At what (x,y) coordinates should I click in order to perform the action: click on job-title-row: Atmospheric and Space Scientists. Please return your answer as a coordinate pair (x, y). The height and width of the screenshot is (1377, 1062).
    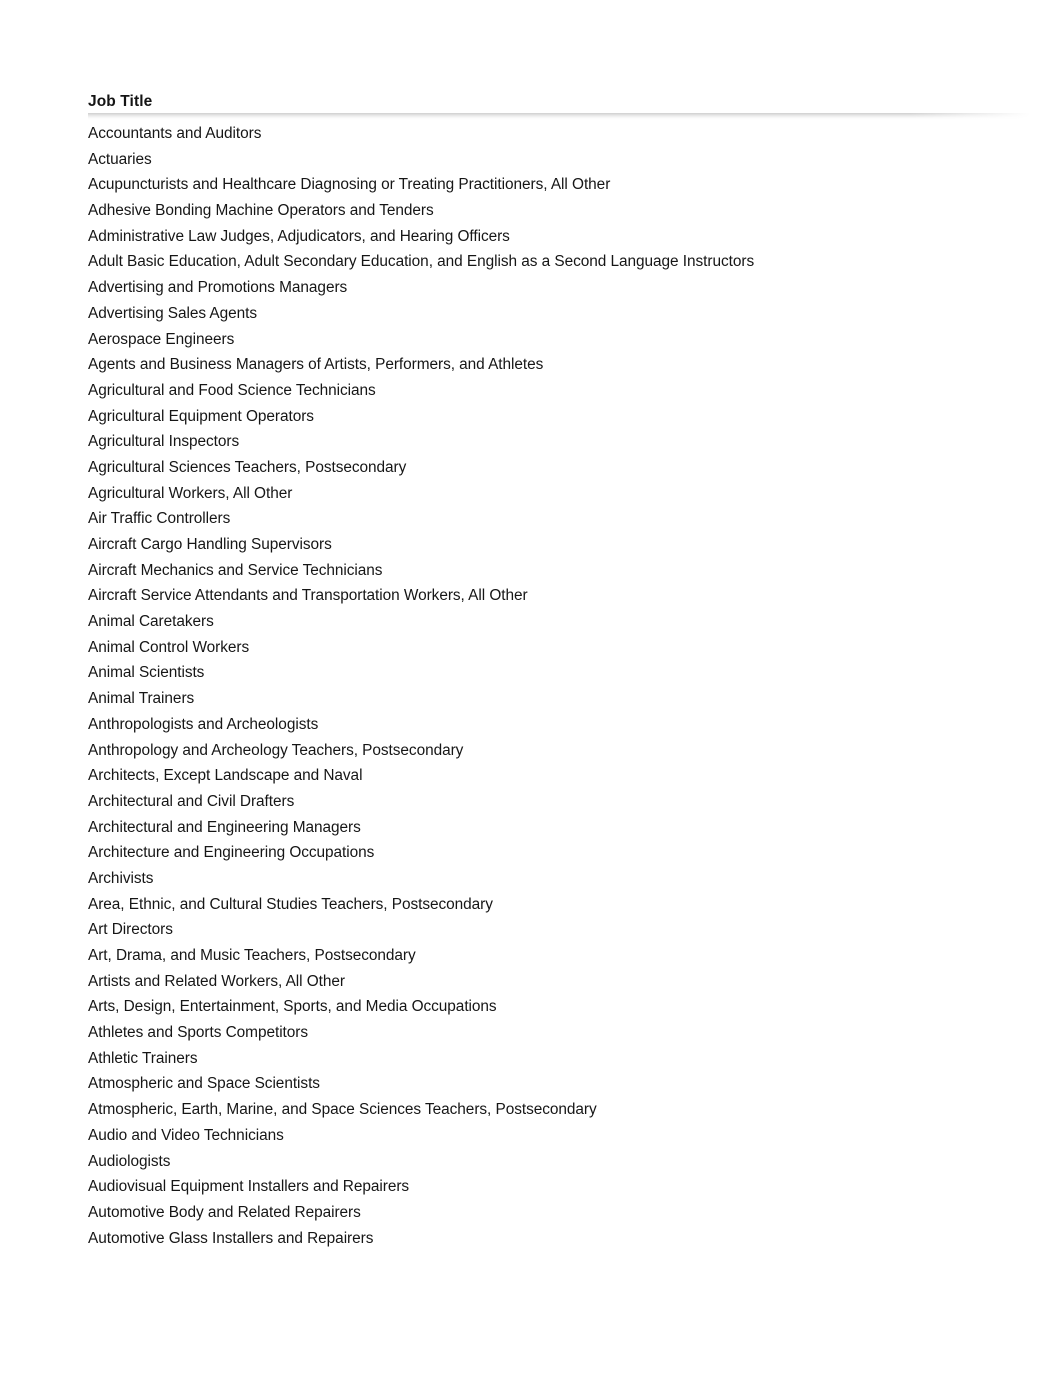
    Looking at the image, I should click on (204, 1084).